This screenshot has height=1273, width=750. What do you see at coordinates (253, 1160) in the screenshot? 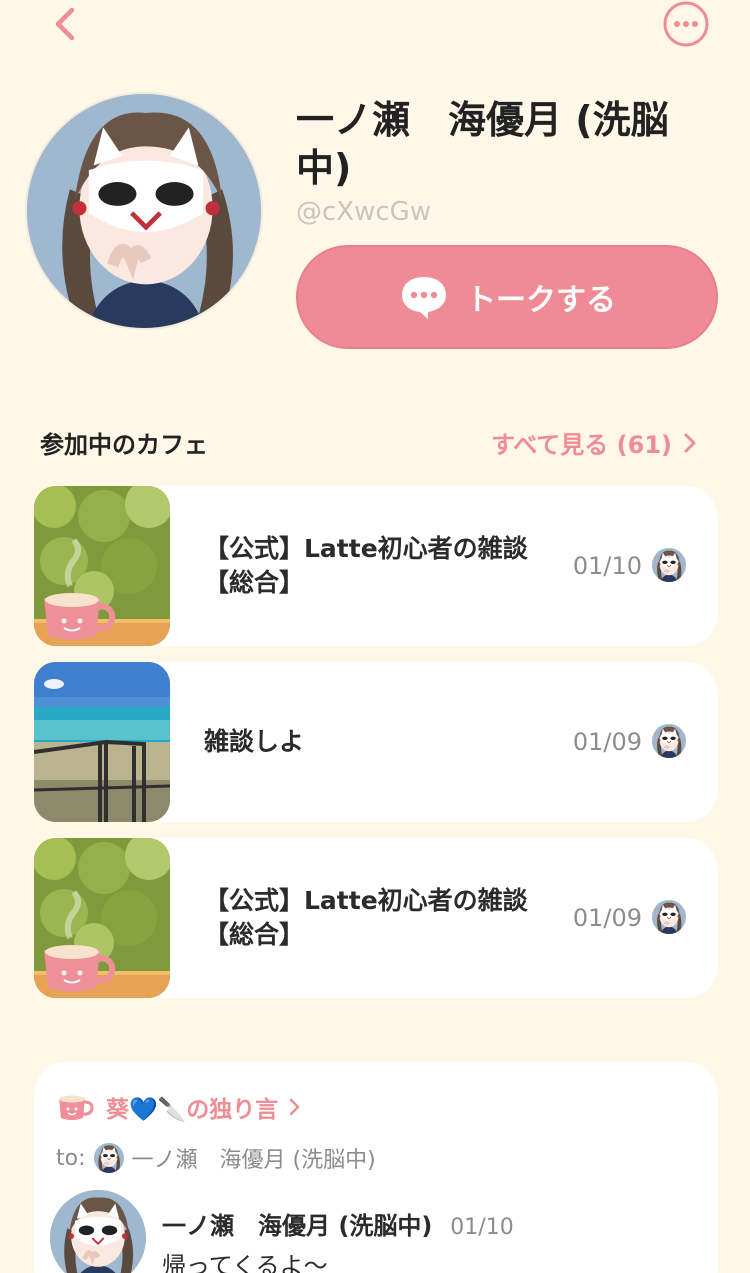
I see `recipient-name: 一ノ瀬 海優月 (洗脳中)` at bounding box center [253, 1160].